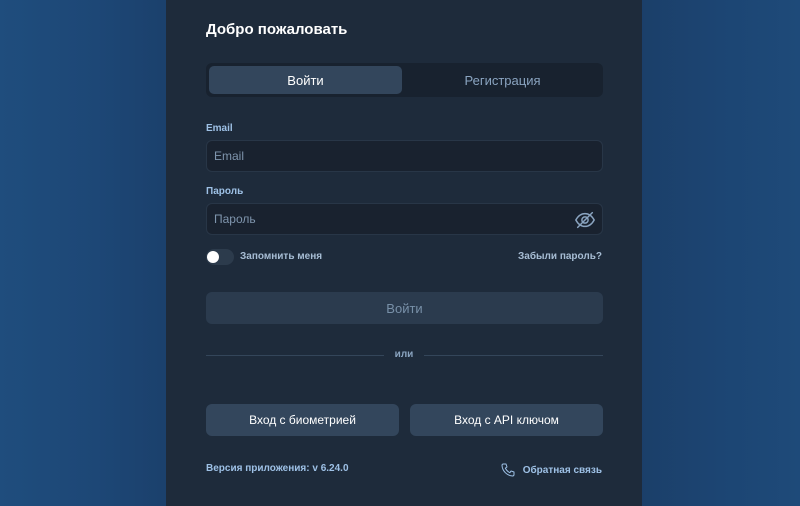 Image resolution: width=800 pixels, height=506 pixels. Describe the element at coordinates (277, 468) in the screenshot. I see `app-version: Версия приложения: v 6.24.0` at that location.